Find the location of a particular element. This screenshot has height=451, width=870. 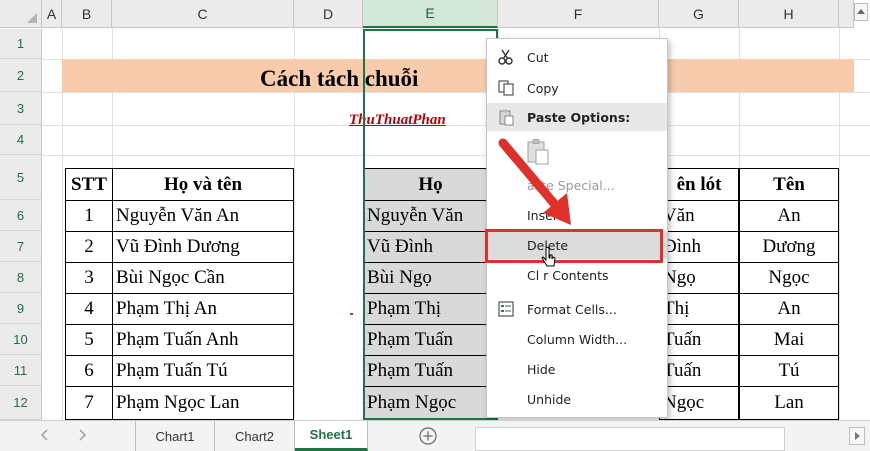

cell-ten-lot: Đình is located at coordinates (699, 247).